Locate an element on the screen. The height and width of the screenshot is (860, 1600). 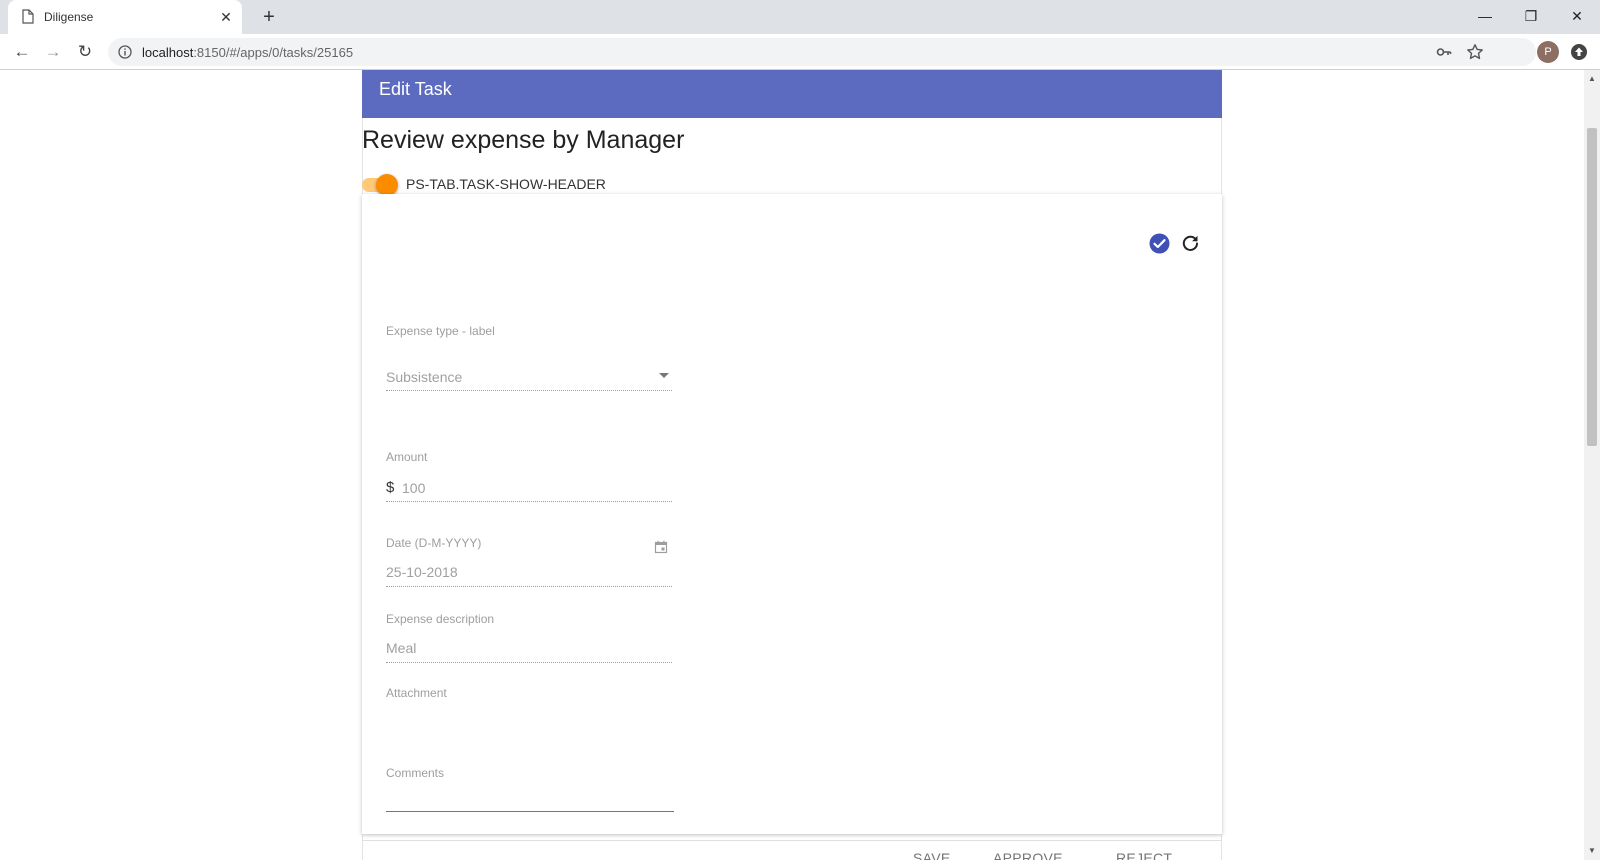
key-icon is located at coordinates (1444, 52).